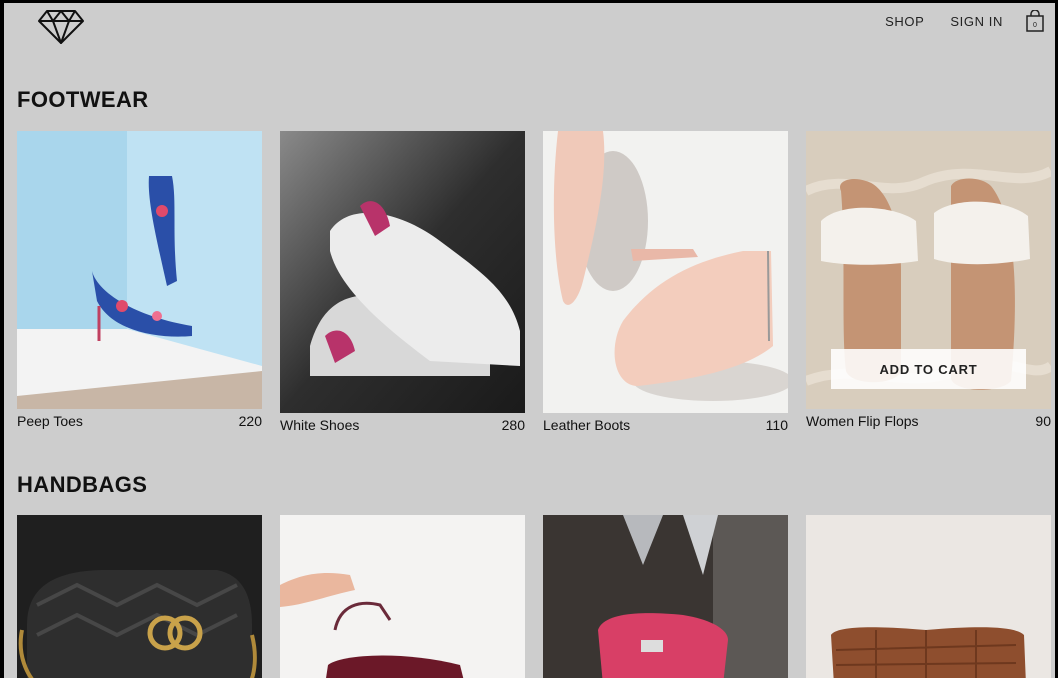  What do you see at coordinates (50, 421) in the screenshot?
I see `product-name: Peep Toes` at bounding box center [50, 421].